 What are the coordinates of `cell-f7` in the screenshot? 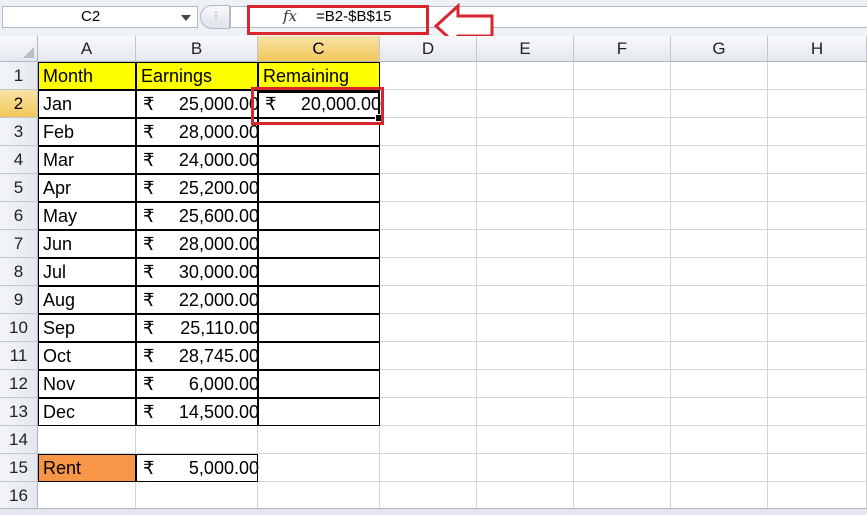 It's located at (622, 244).